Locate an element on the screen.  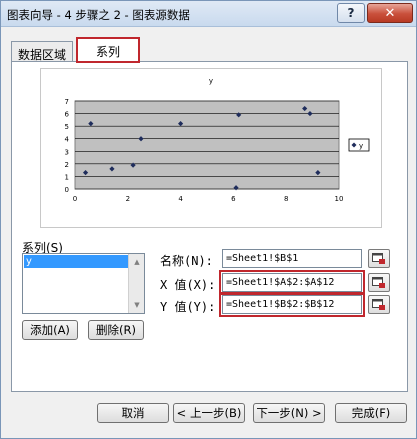
name-range-picker-button is located at coordinates (379, 258).